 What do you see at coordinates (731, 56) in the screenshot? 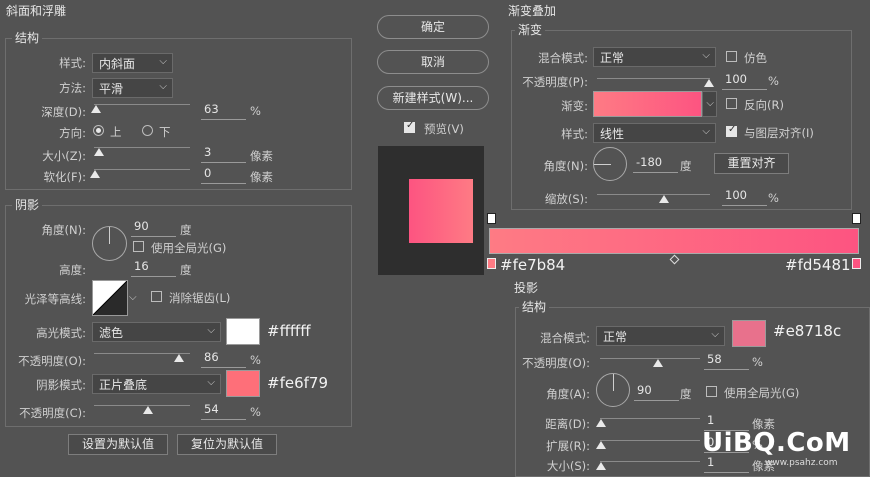
I see `dither-checkbox` at bounding box center [731, 56].